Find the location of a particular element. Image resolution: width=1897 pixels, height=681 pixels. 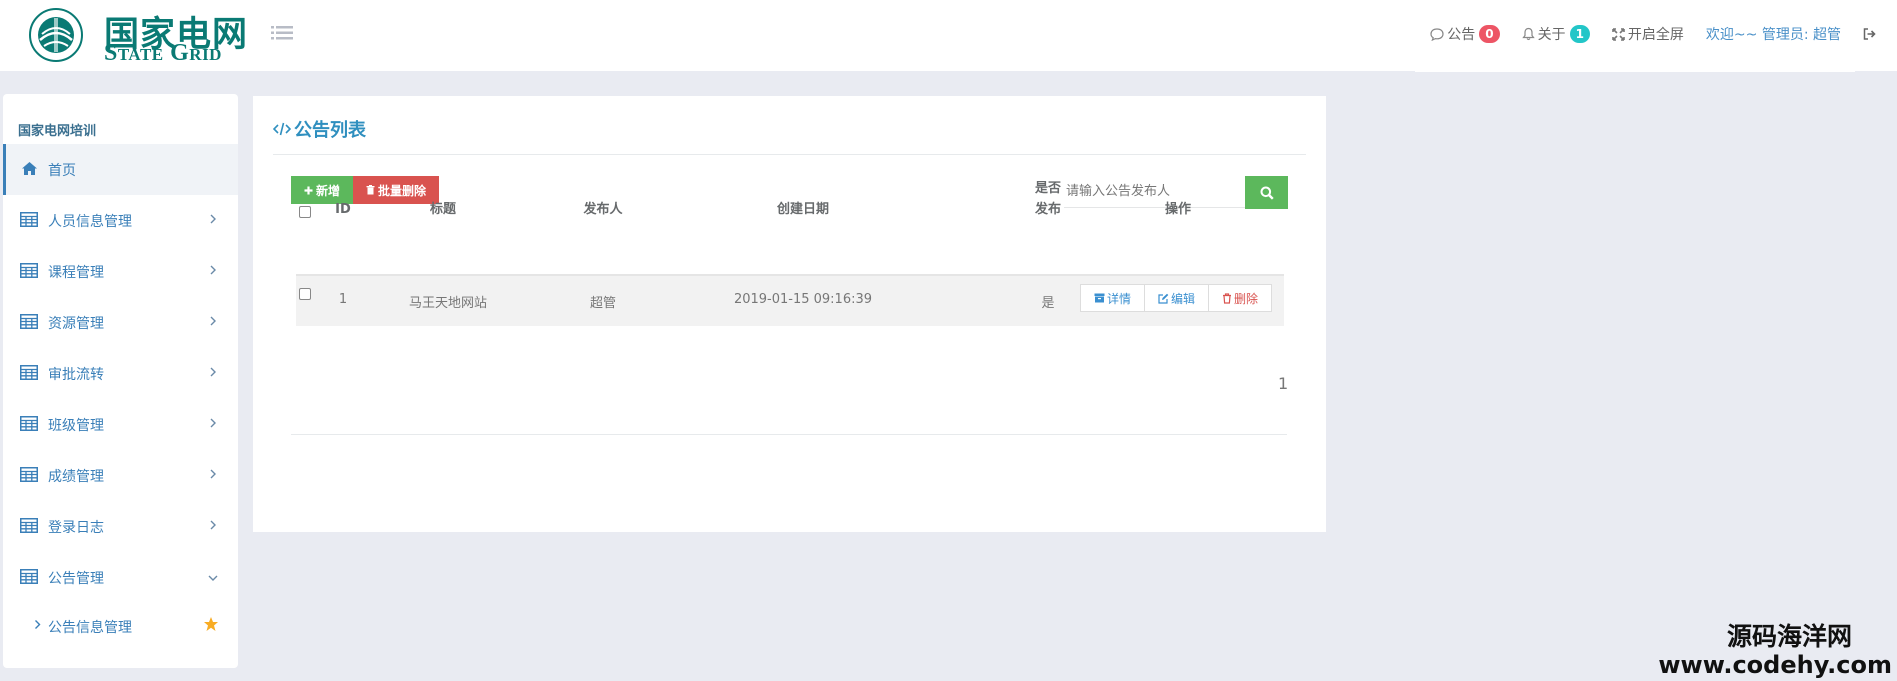

fullscreen-toggle: 开启全屏 is located at coordinates (1648, 34).